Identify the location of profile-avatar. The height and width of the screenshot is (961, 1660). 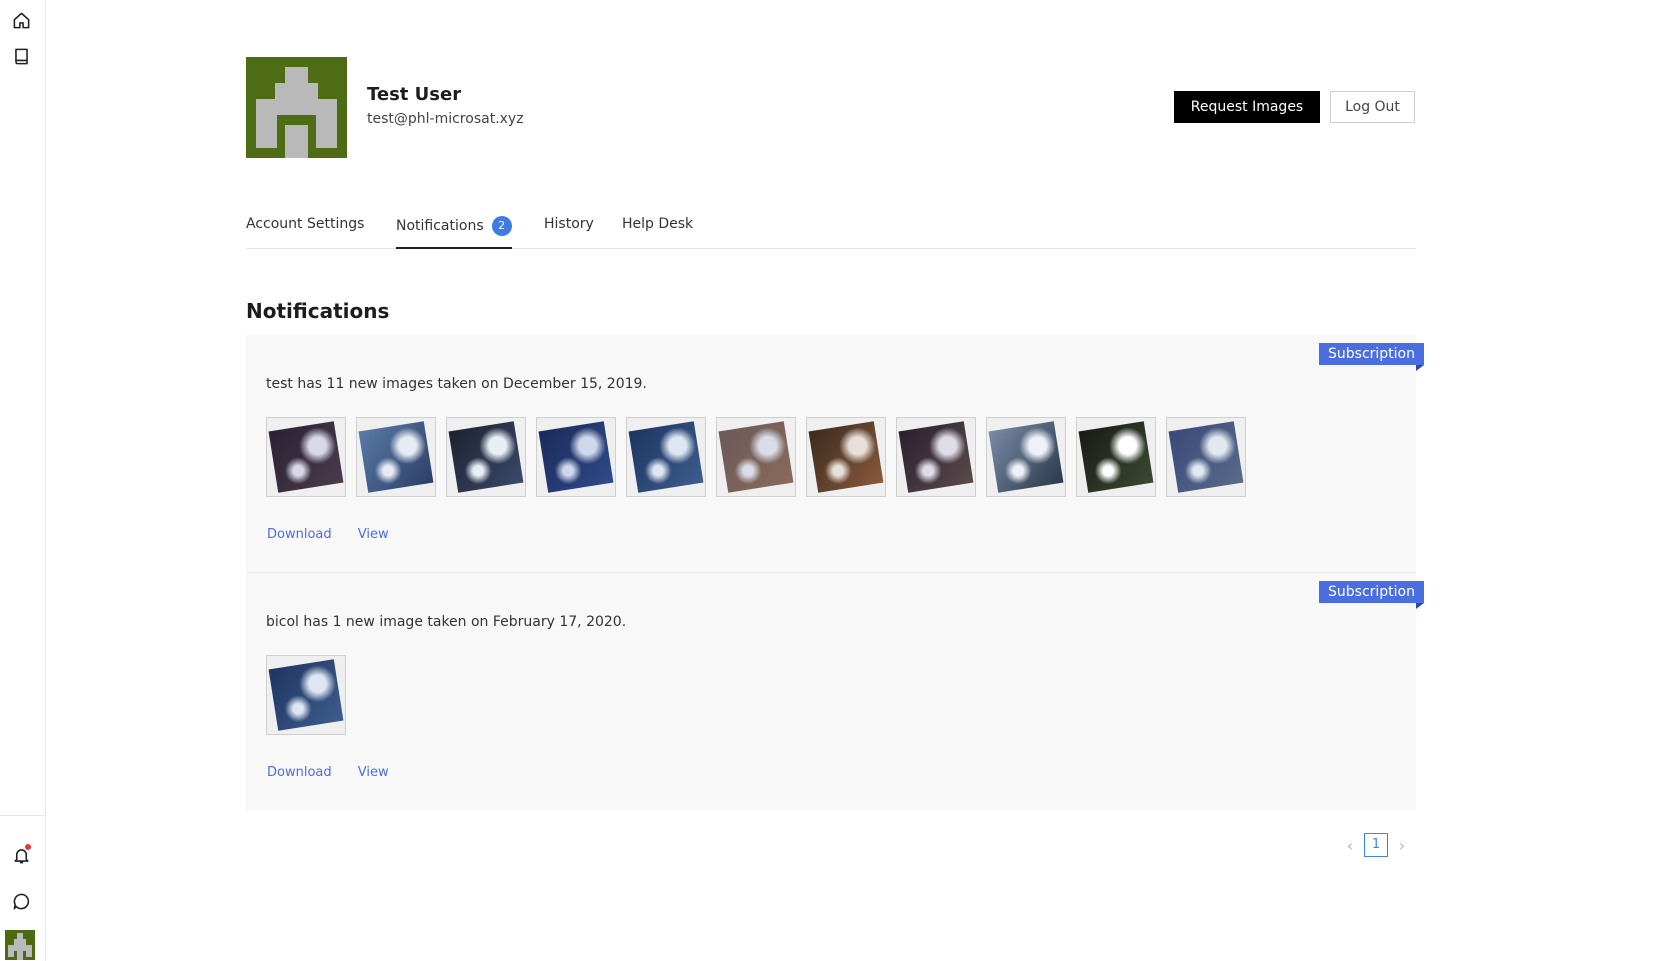
(296, 107).